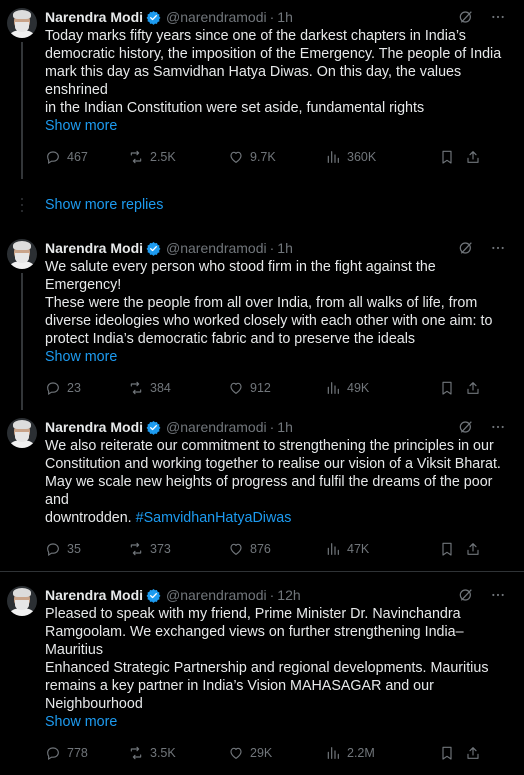  I want to click on reply-button: 467, so click(86, 157).